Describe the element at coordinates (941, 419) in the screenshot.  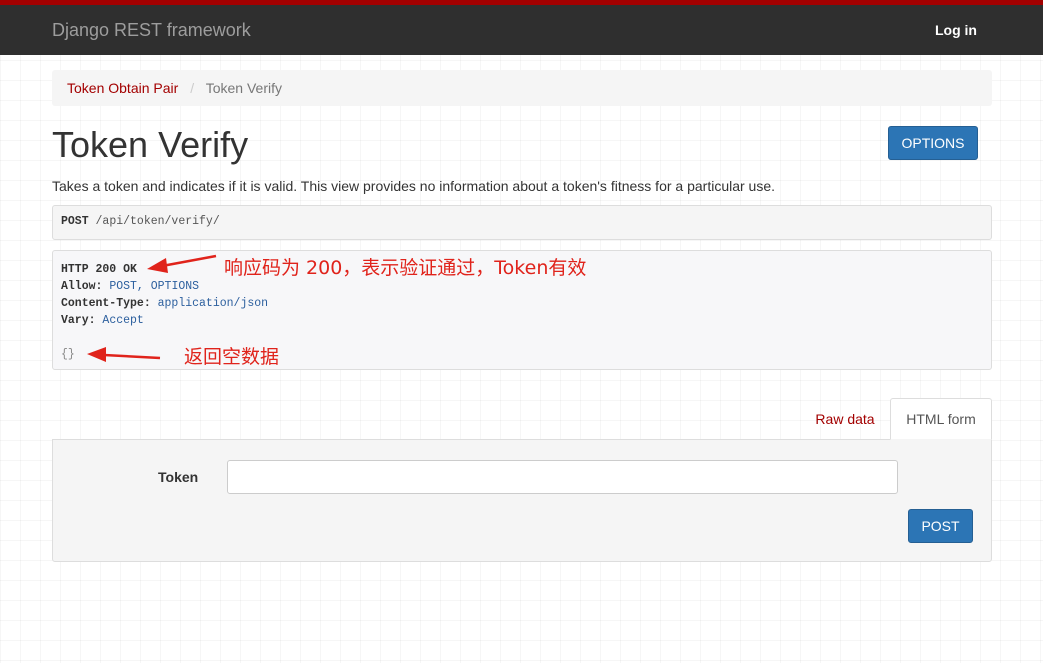
I see `tab-html-form: HTML form` at that location.